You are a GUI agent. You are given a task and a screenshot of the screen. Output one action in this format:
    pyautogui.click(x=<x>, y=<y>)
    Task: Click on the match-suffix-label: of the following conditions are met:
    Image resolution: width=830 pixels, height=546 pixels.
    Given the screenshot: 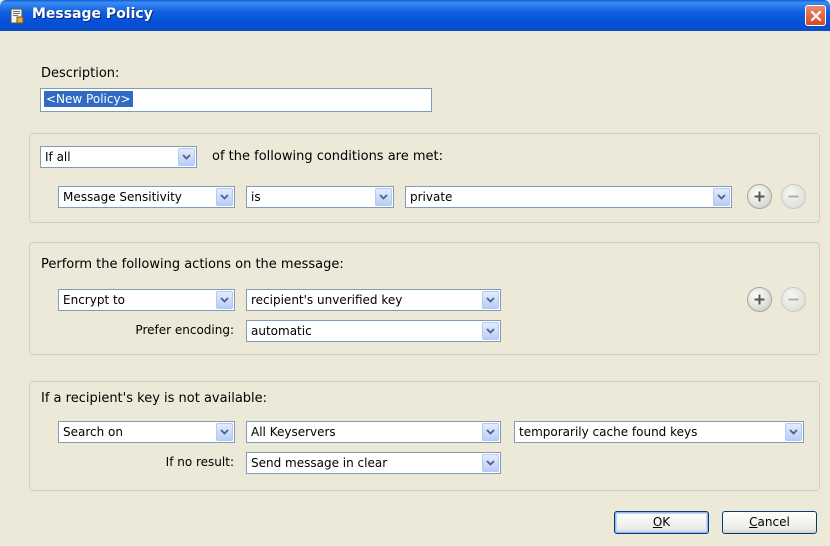 What is the action you would take?
    pyautogui.click(x=328, y=156)
    